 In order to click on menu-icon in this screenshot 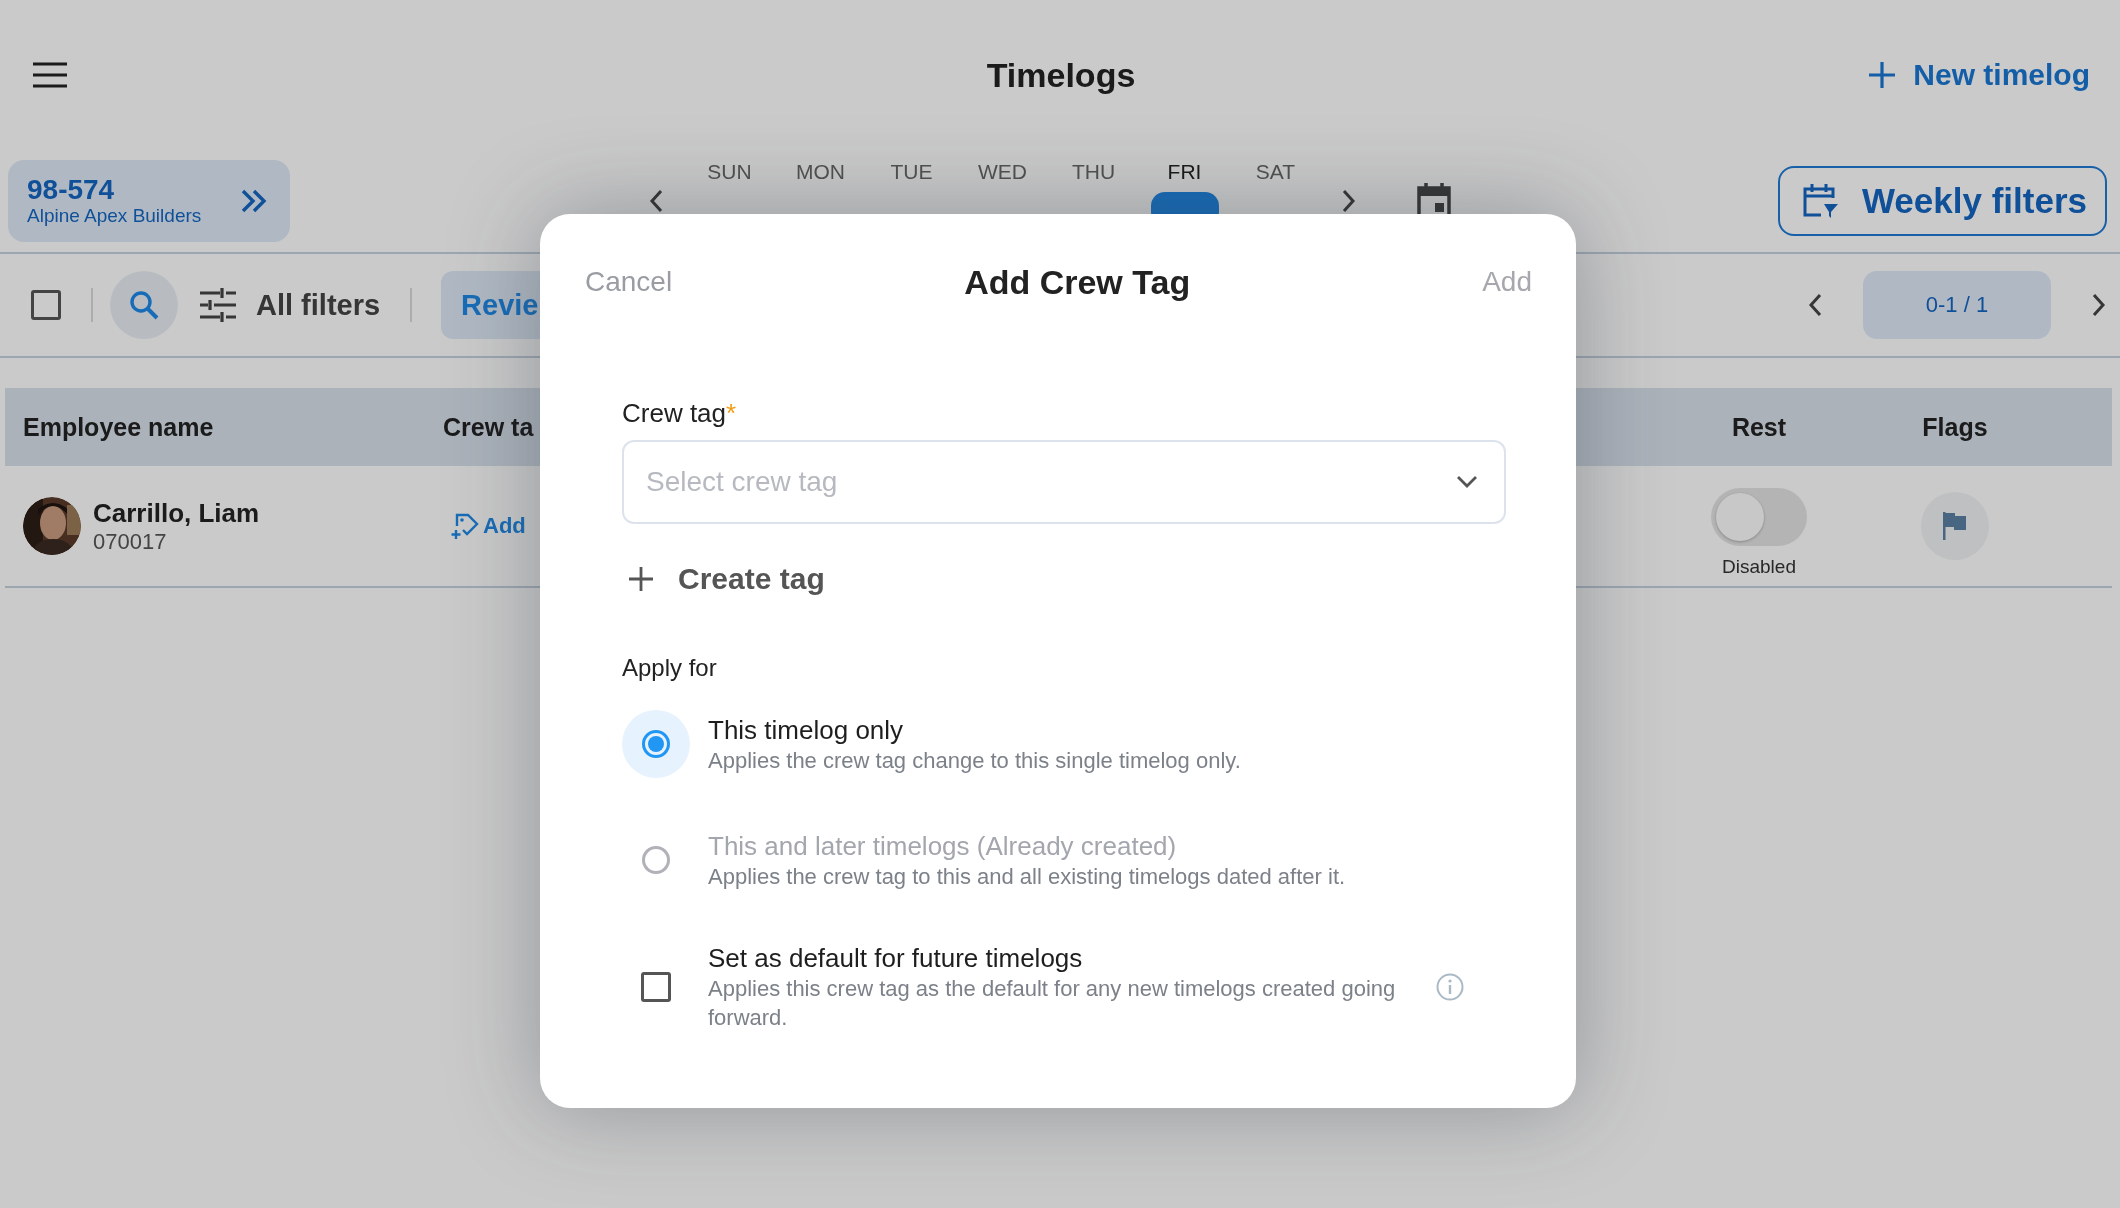, I will do `click(50, 75)`.